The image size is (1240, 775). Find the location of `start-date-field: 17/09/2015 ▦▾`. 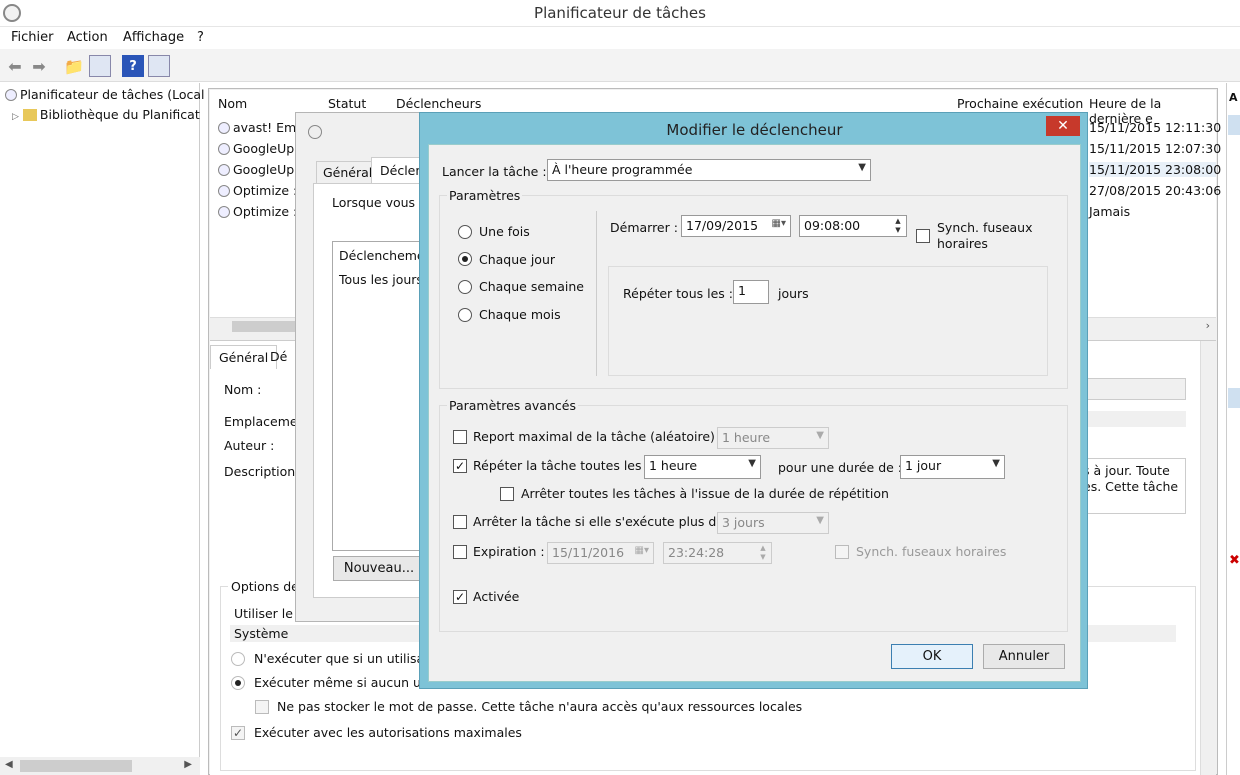

start-date-field: 17/09/2015 ▦▾ is located at coordinates (736, 226).